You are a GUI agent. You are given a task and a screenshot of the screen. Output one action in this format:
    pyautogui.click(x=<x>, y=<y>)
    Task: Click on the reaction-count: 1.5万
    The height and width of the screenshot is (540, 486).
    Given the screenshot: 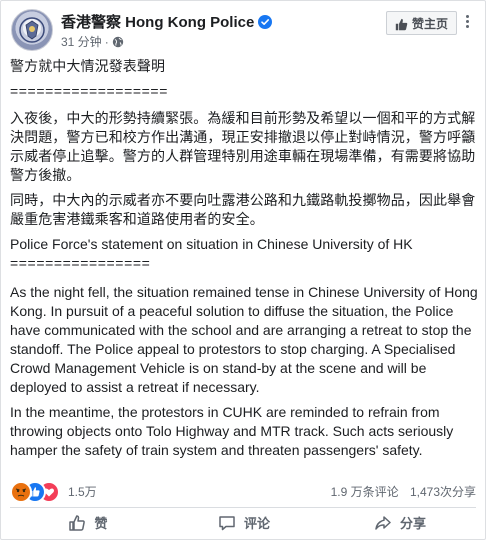 What is the action you would take?
    pyautogui.click(x=82, y=491)
    